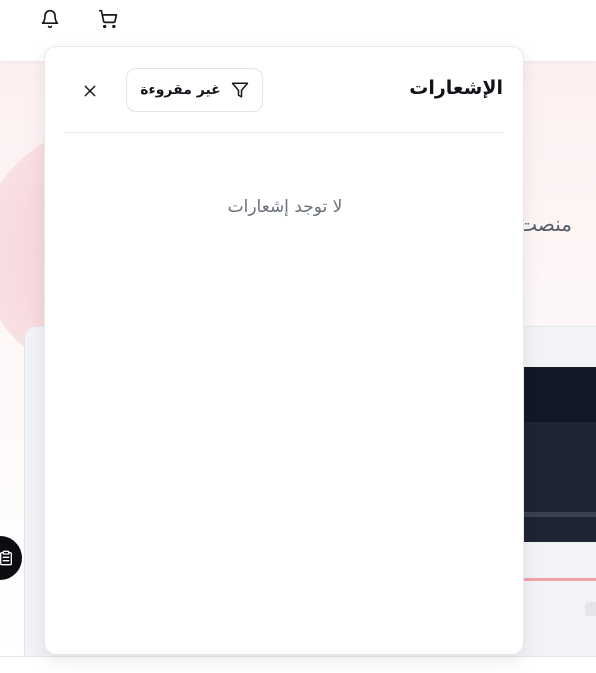  I want to click on preview-image-header, so click(558, 394).